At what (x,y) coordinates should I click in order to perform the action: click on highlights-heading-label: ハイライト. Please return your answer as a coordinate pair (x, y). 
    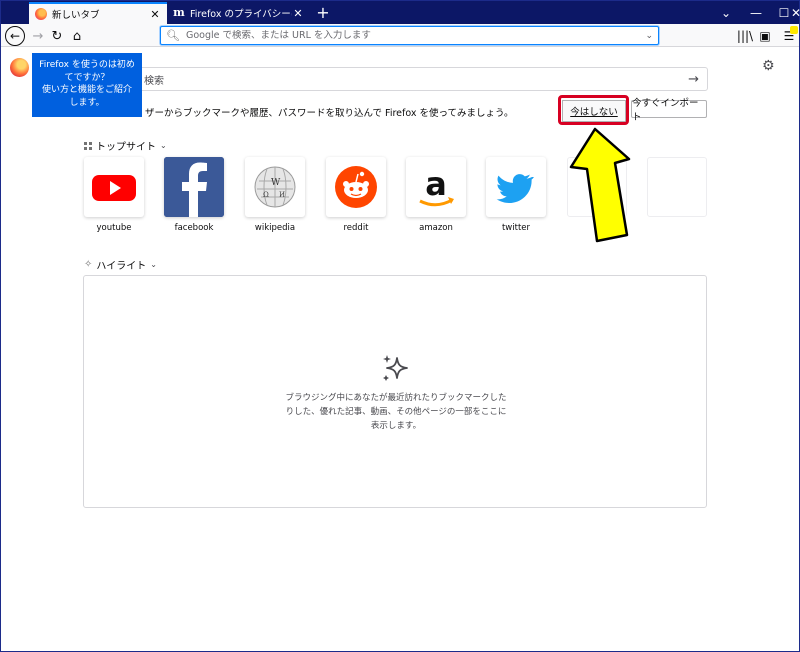
    Looking at the image, I should click on (121, 266).